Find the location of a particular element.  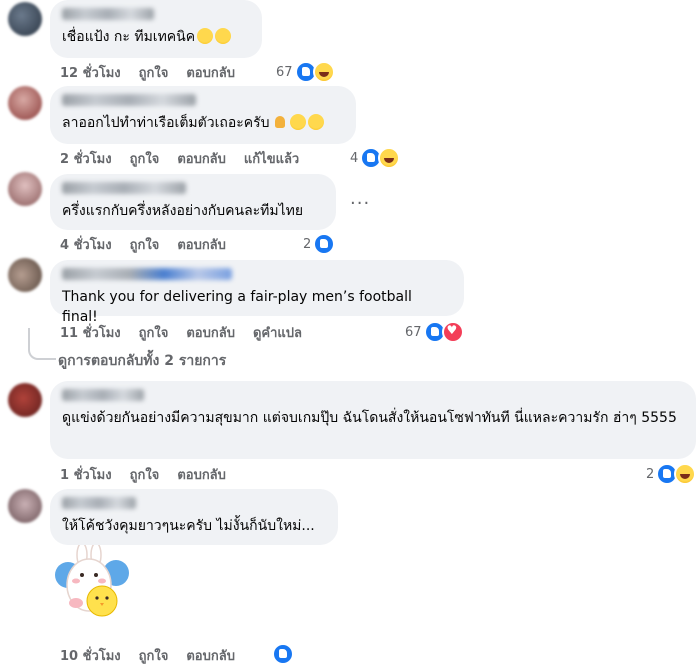

comment-text: ลาออกไปทำท่าเรือเต็มตัวเถอะครับ is located at coordinates (166, 123).